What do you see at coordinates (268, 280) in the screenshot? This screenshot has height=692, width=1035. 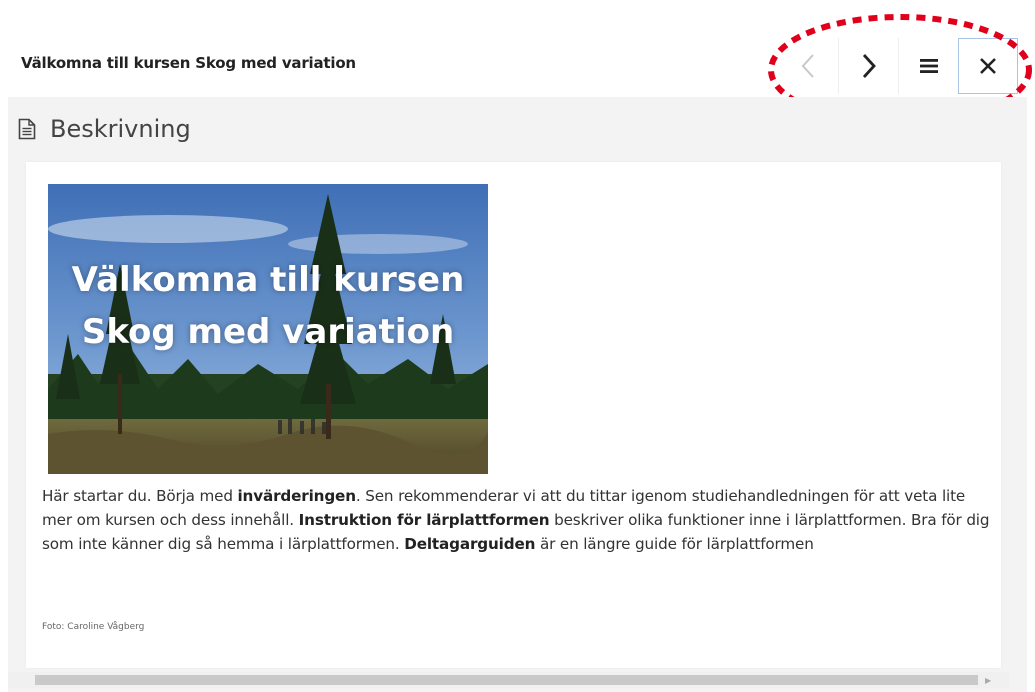 I see `banner-line-1: Välkomna till kursen` at bounding box center [268, 280].